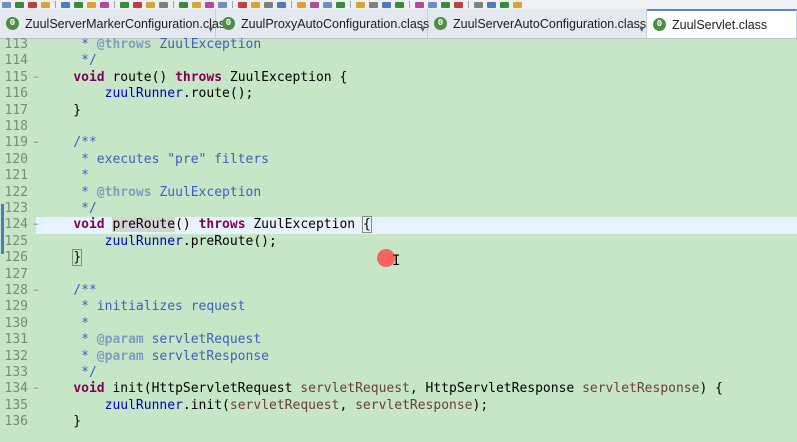 The image size is (797, 442). Describe the element at coordinates (143, 307) in the screenshot. I see `code-text: * initializes request` at that location.